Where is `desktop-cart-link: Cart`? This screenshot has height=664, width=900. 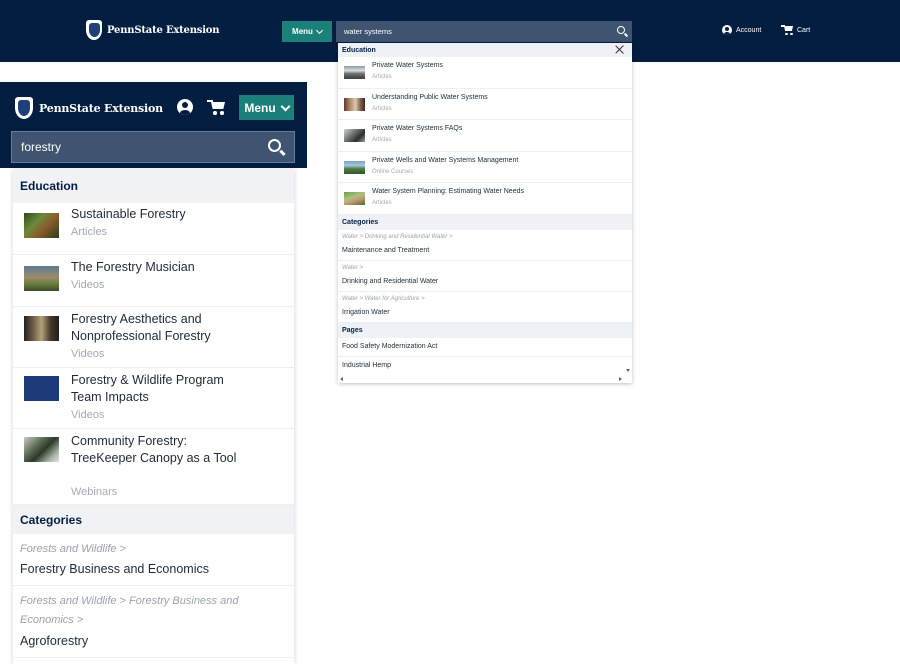
desktop-cart-link: Cart is located at coordinates (795, 30).